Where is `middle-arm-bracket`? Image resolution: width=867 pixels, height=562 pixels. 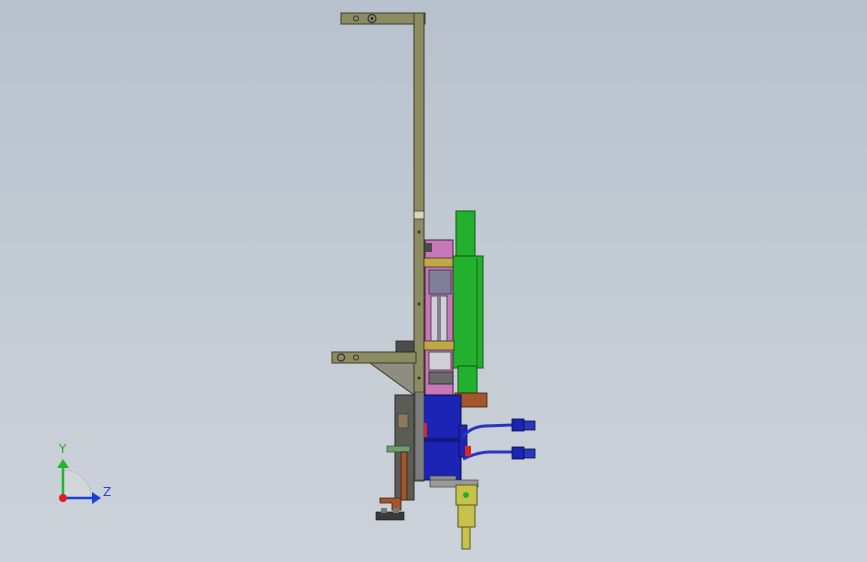 middle-arm-bracket is located at coordinates (374, 368).